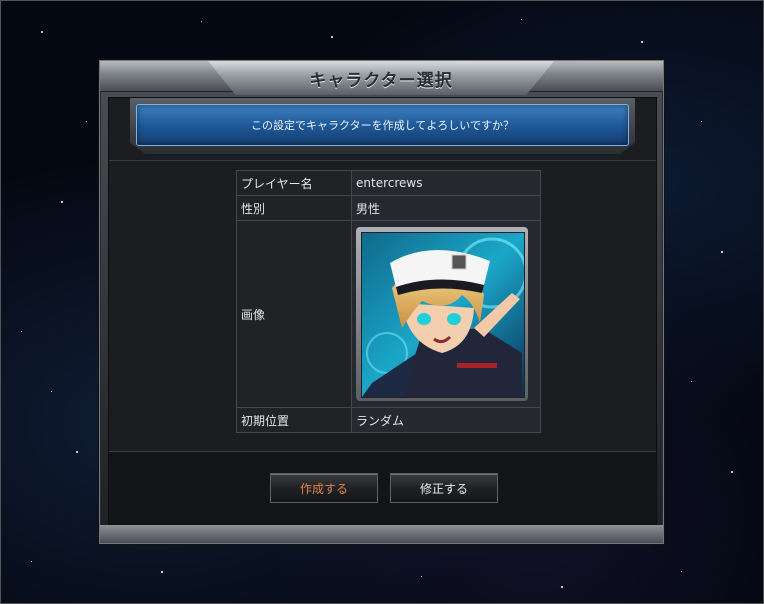  I want to click on image-cell, so click(446, 314).